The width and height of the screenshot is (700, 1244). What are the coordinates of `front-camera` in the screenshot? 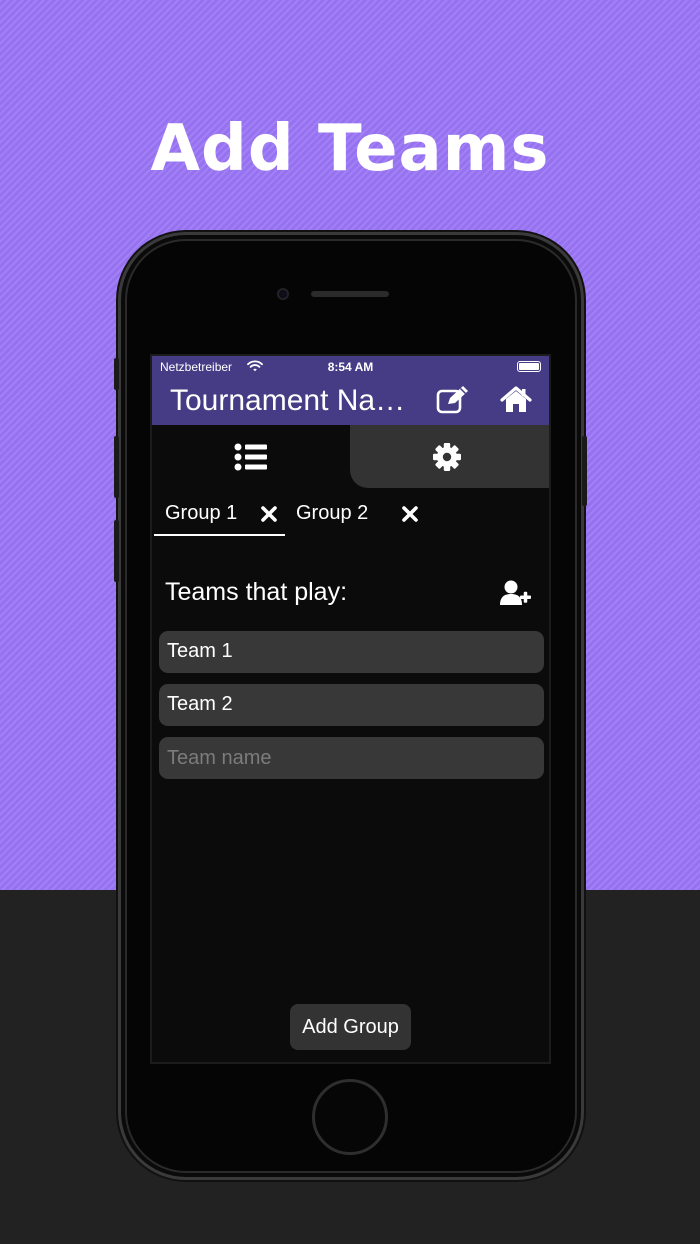 It's located at (283, 294).